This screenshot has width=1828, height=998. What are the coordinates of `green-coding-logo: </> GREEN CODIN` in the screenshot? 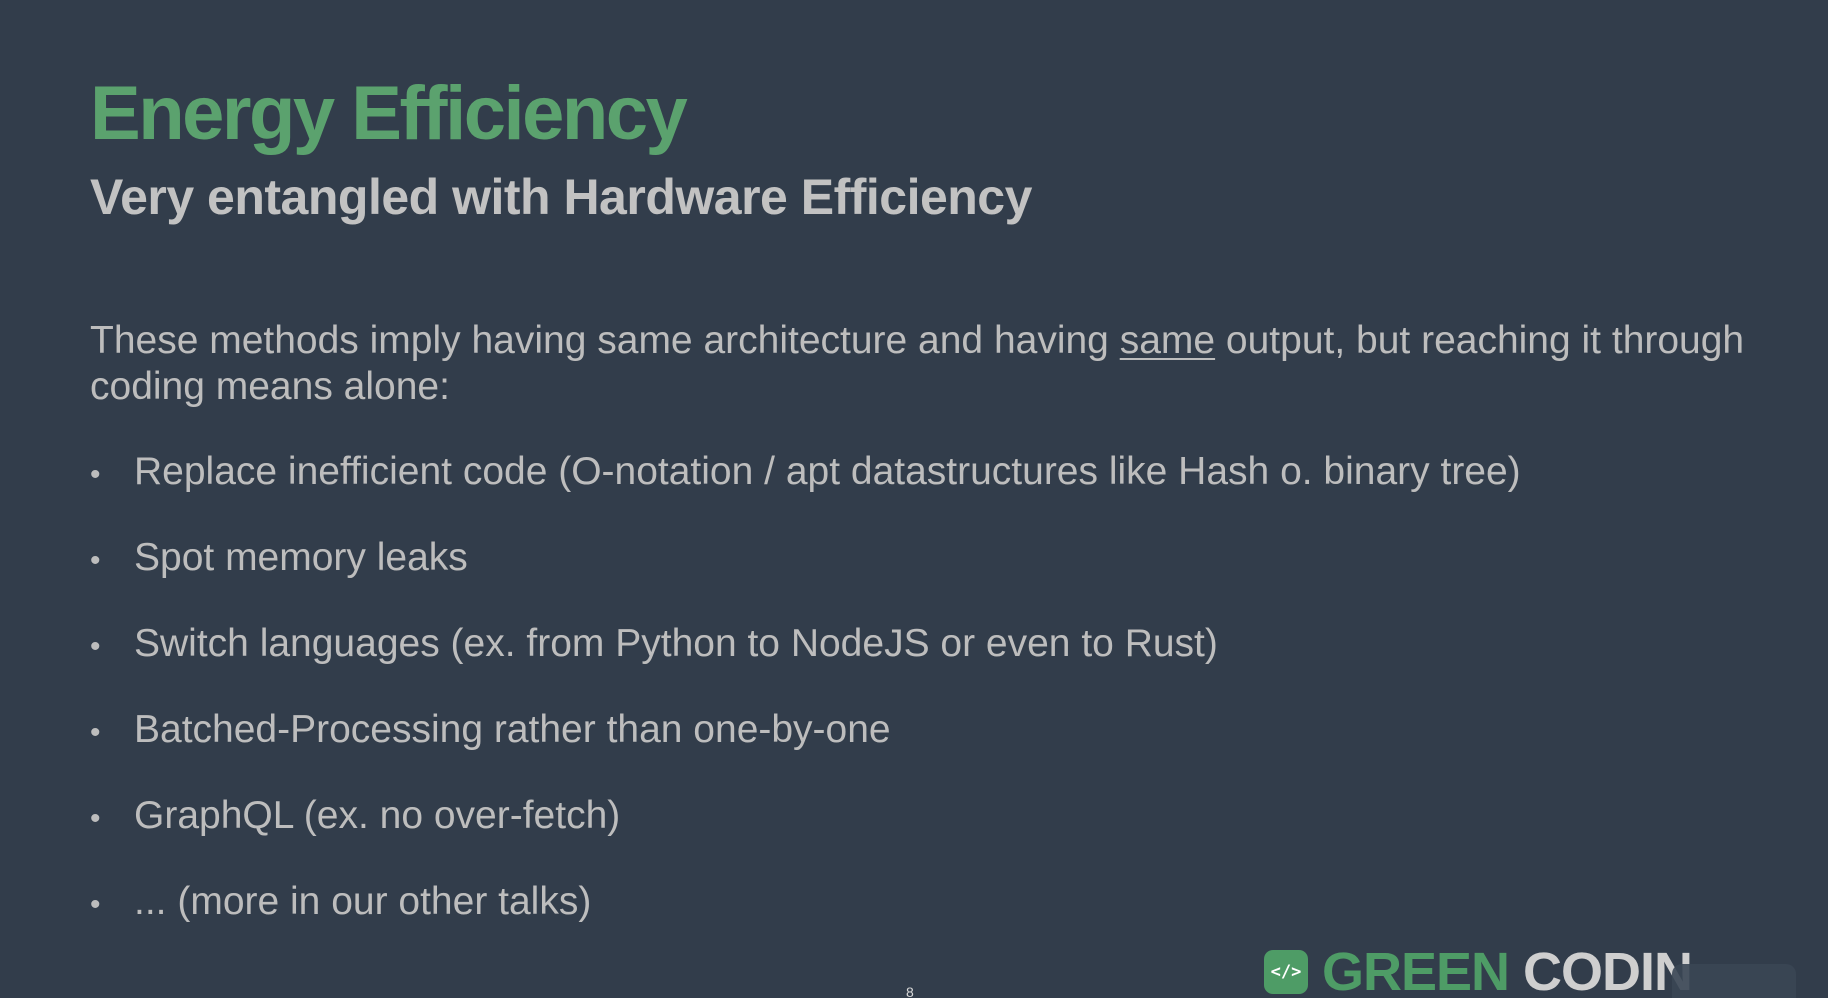 It's located at (1478, 970).